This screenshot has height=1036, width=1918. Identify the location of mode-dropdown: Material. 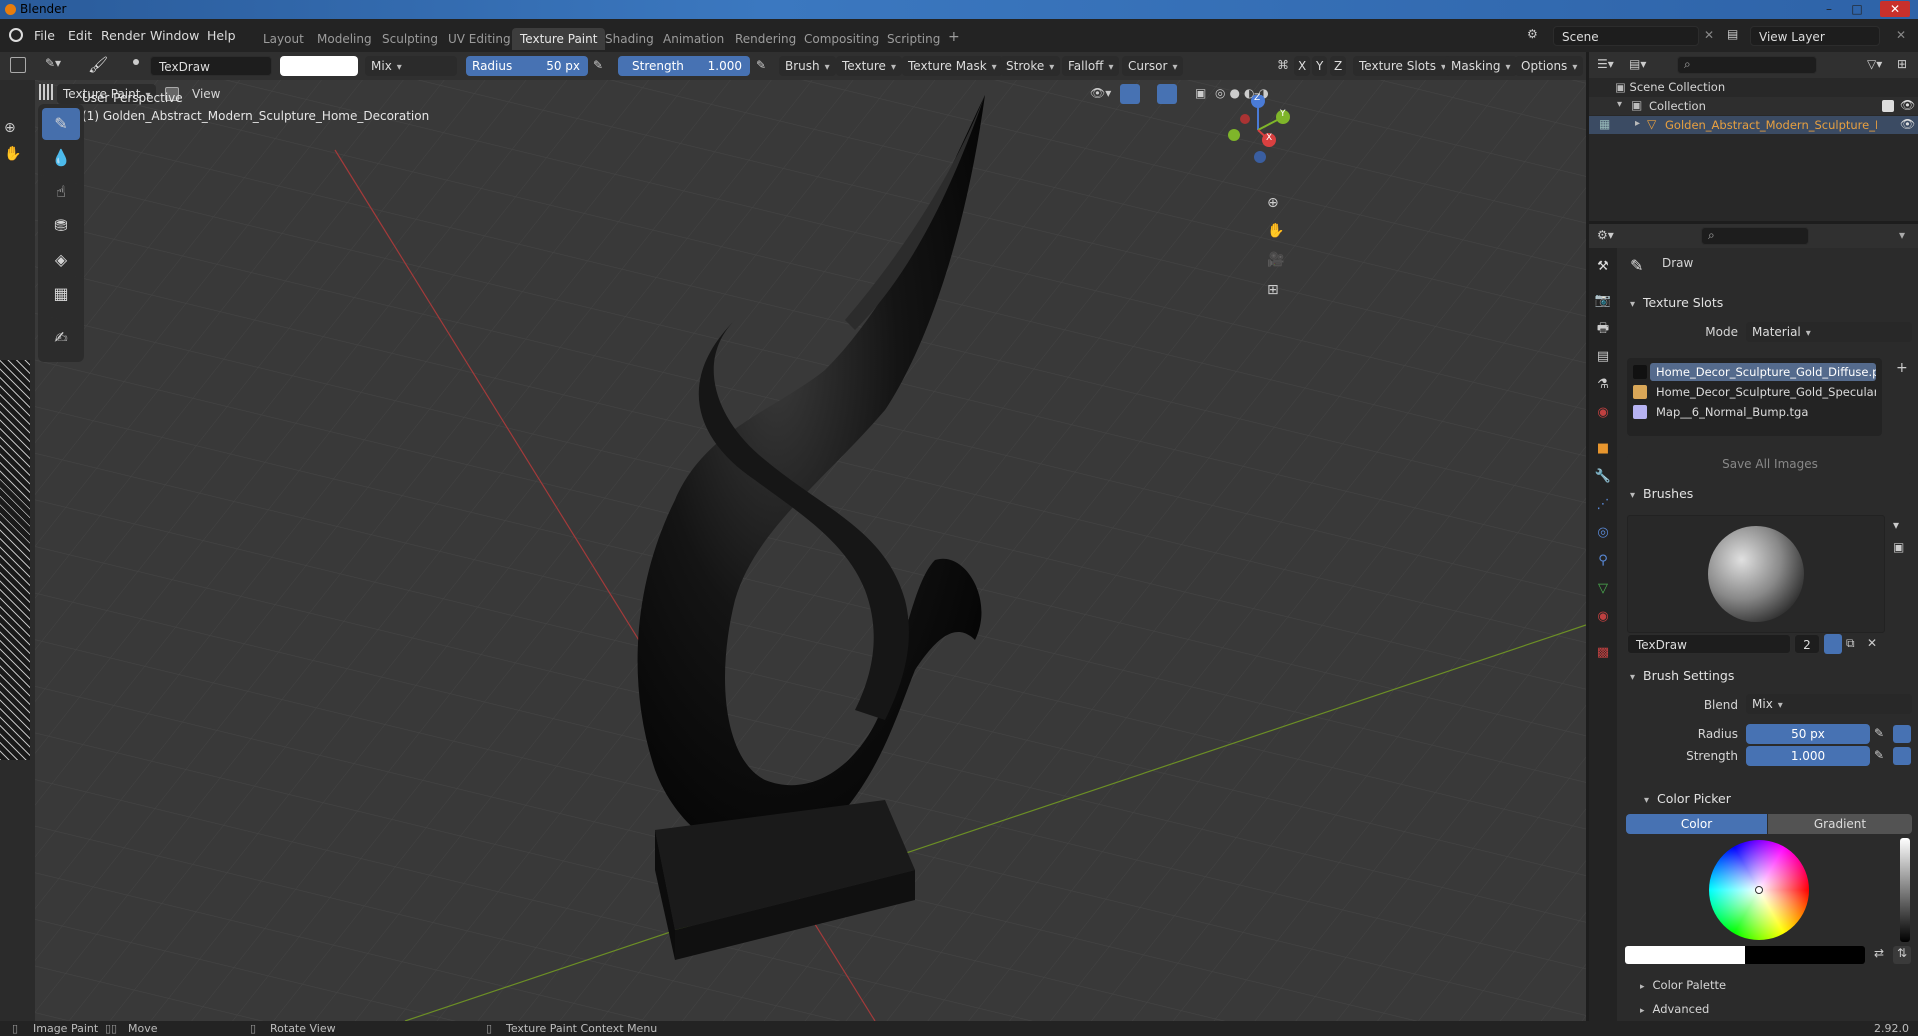
(1829, 332).